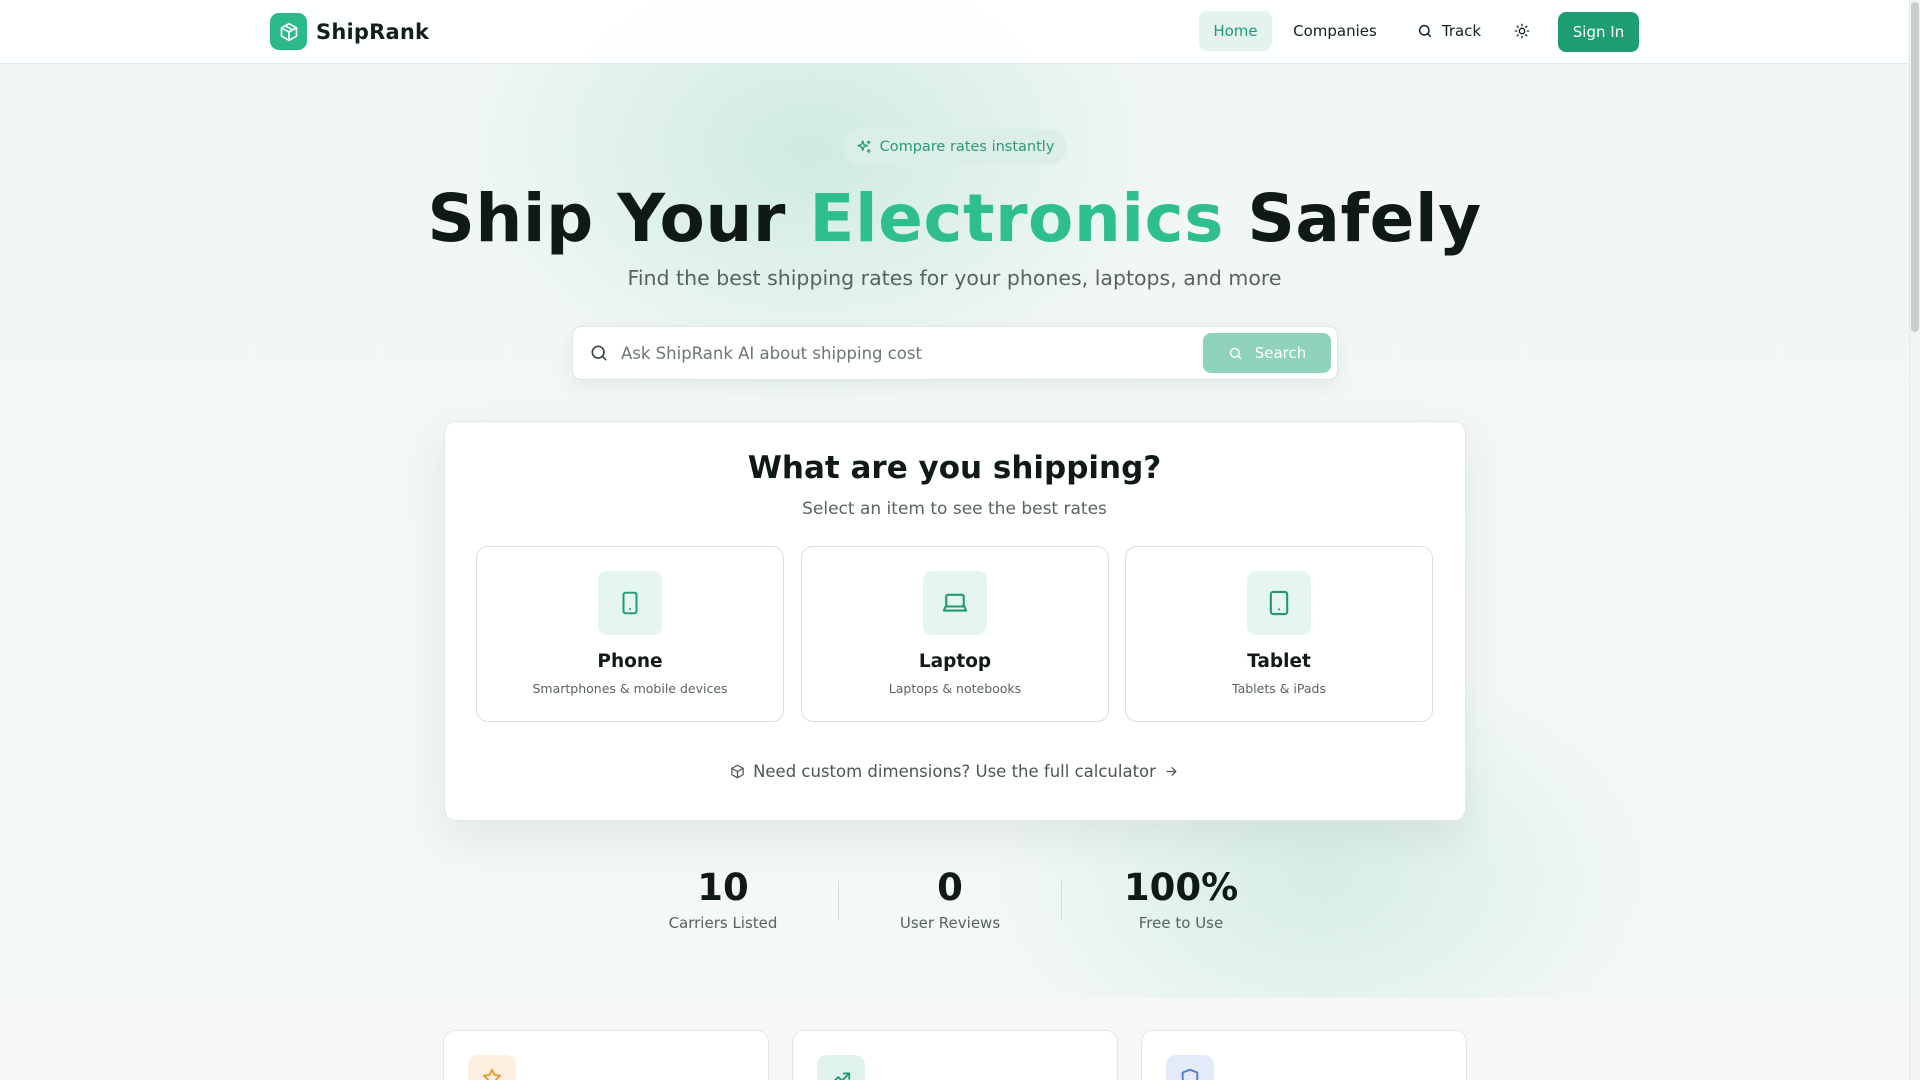 The height and width of the screenshot is (1080, 1920). I want to click on card-subtitle: Select an item to see the best rates, so click(954, 509).